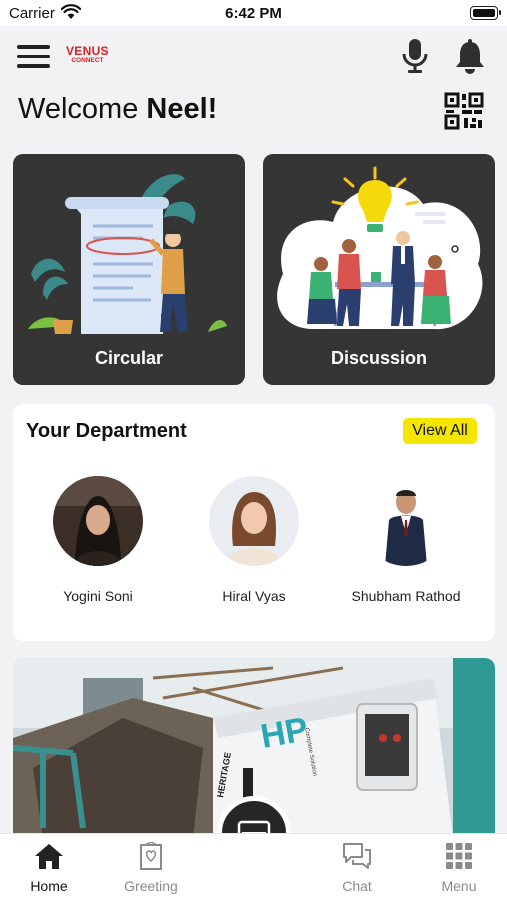 The image size is (507, 900). Describe the element at coordinates (254, 596) in the screenshot. I see `member-name: Hiral Vyas` at that location.